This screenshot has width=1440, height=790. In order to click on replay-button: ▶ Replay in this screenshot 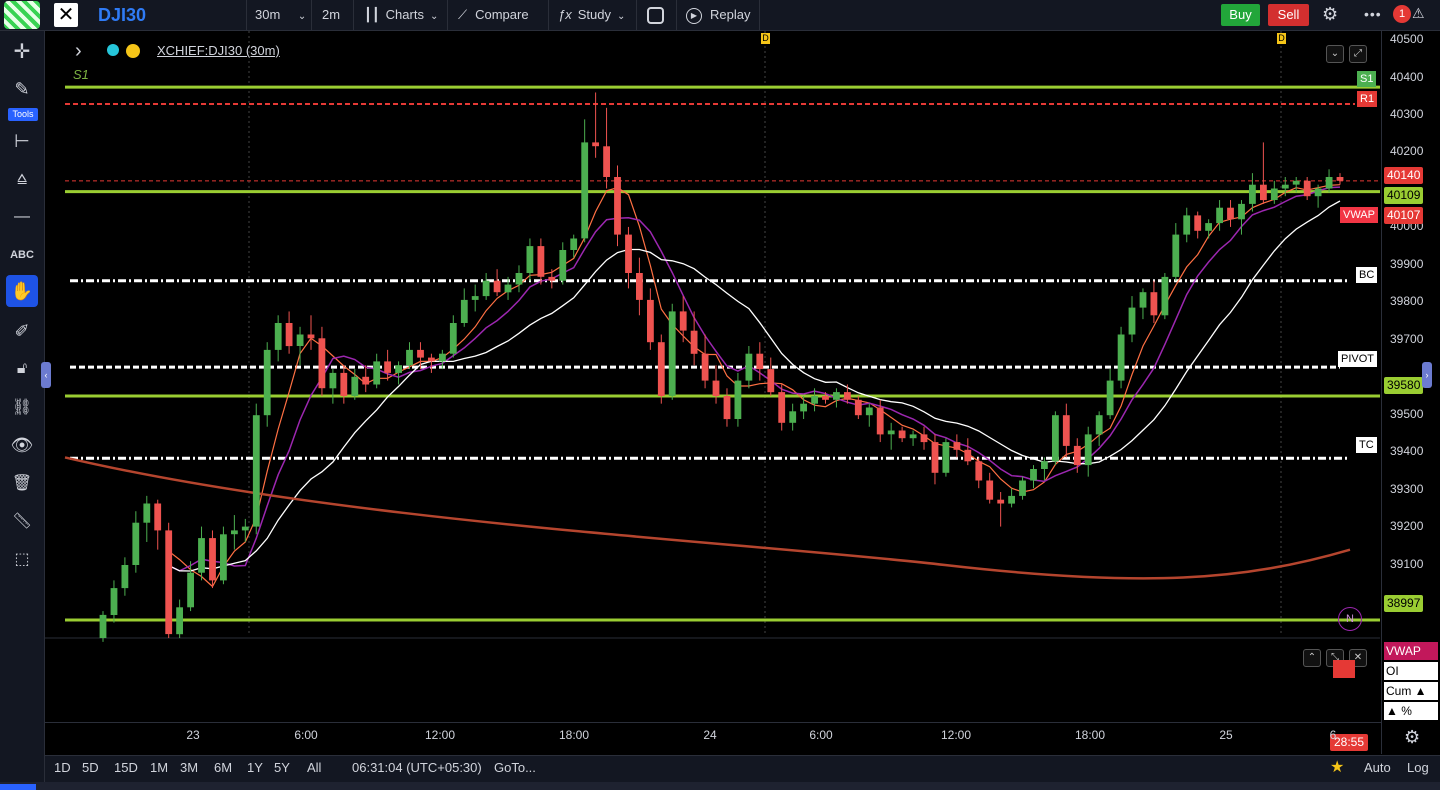, I will do `click(718, 15)`.